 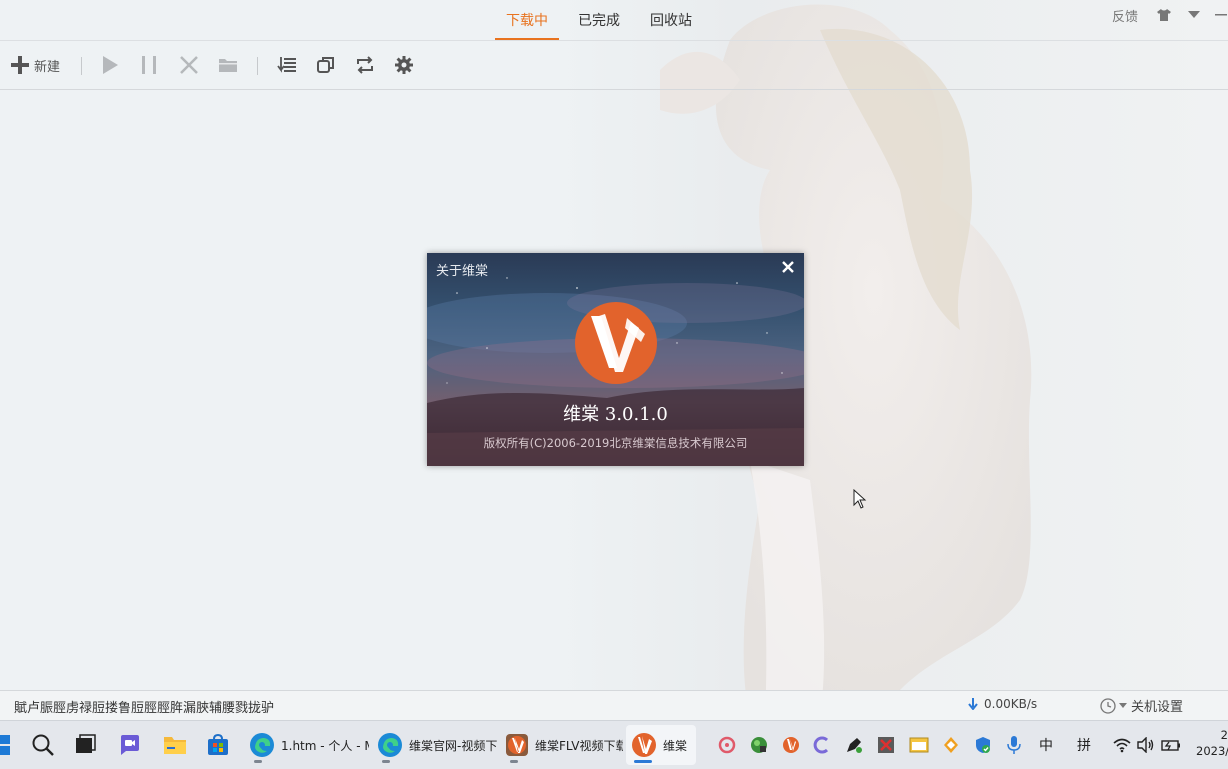 What do you see at coordinates (614, 66) in the screenshot?
I see `toolbar: 新建` at bounding box center [614, 66].